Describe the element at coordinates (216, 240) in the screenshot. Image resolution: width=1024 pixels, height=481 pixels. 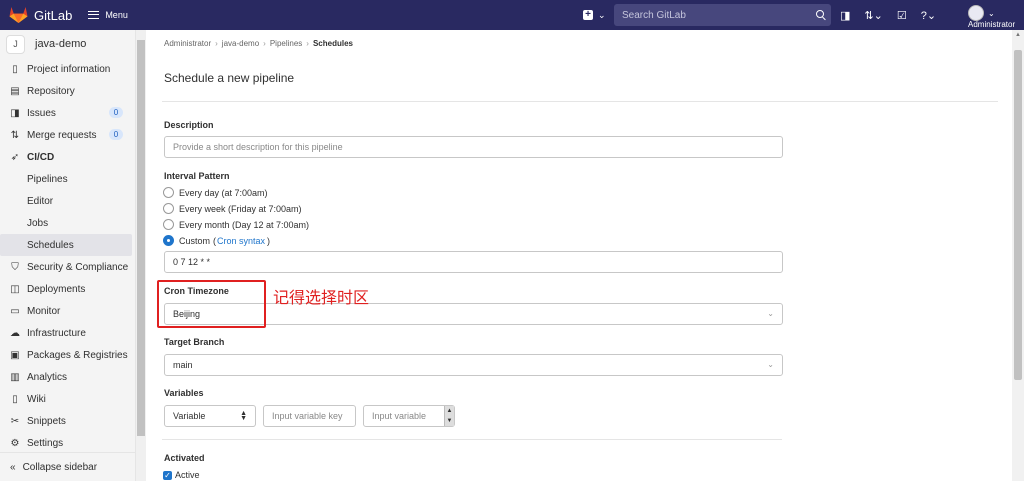
I see `interval-option-custom: Custom ( Cron syntax )` at that location.